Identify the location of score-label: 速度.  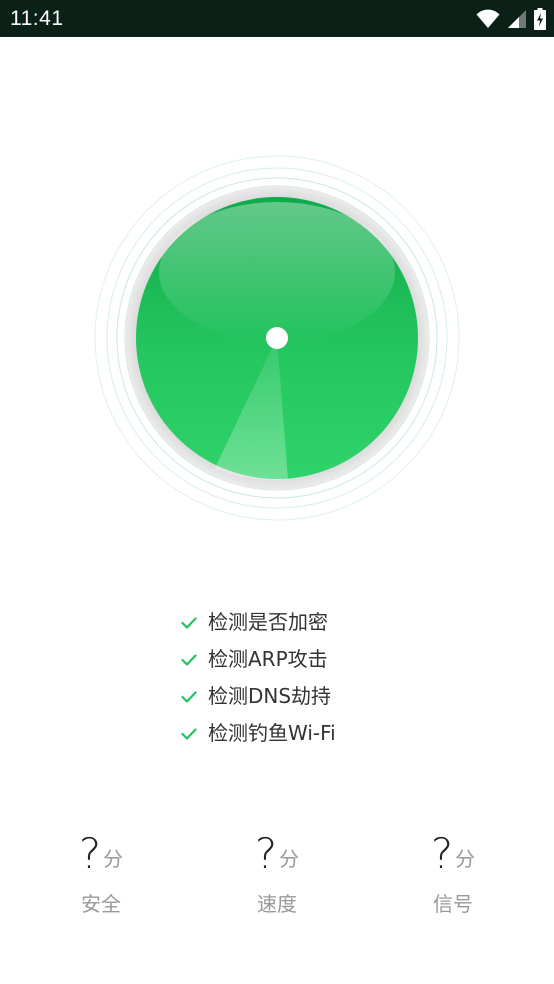
(277, 904).